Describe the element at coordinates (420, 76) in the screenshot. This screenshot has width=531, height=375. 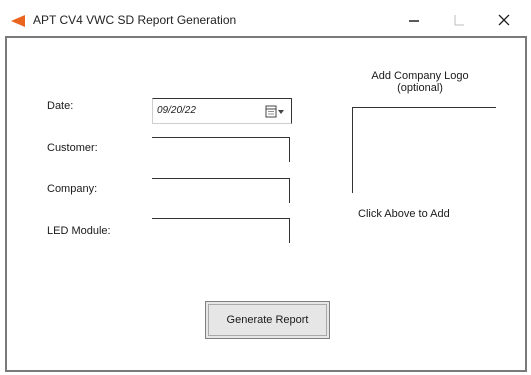
I see `logo-title-line1: Add Company Logo` at that location.